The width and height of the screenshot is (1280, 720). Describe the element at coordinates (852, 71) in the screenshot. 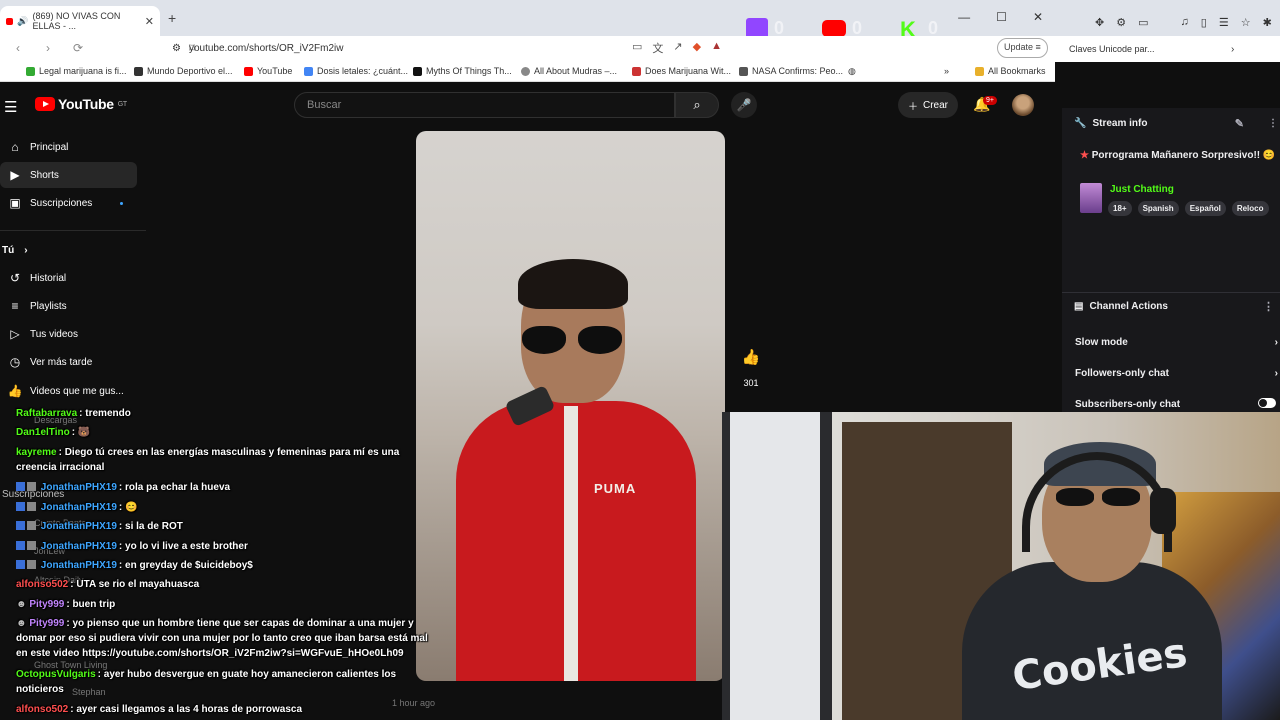

I see `globe-icon: ◍` at that location.